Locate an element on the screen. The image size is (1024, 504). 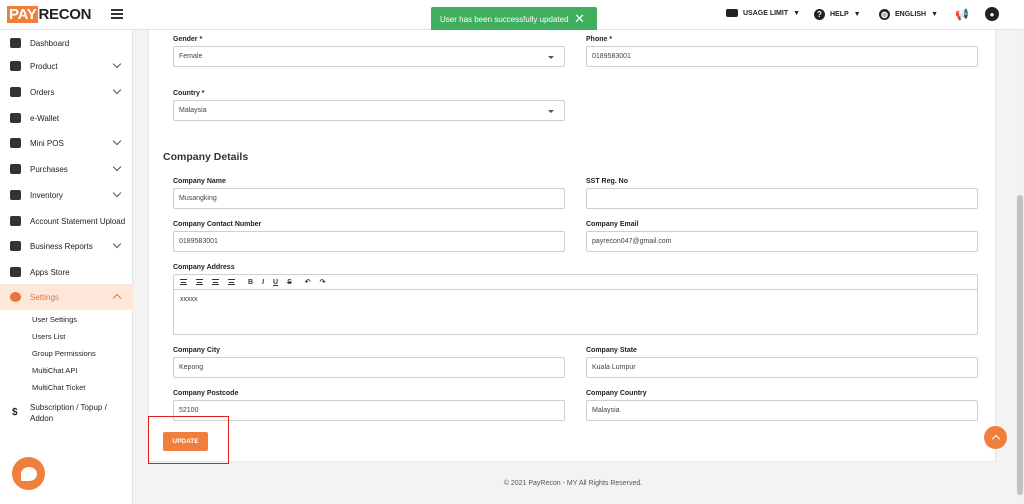
chart-icon is located at coordinates (15, 43).